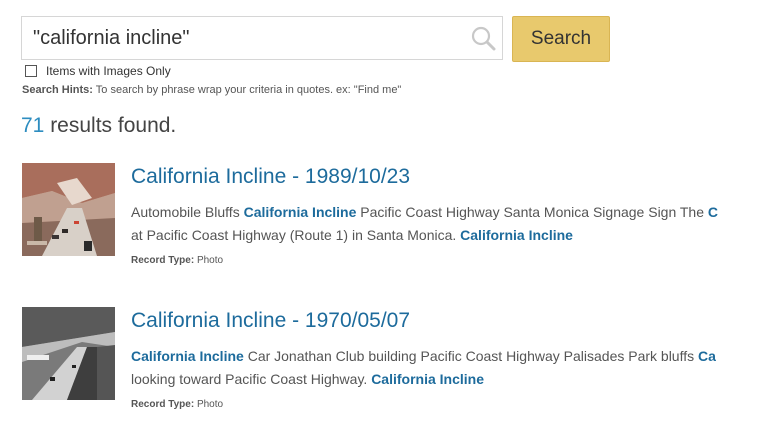  I want to click on search-button: Search, so click(561, 39).